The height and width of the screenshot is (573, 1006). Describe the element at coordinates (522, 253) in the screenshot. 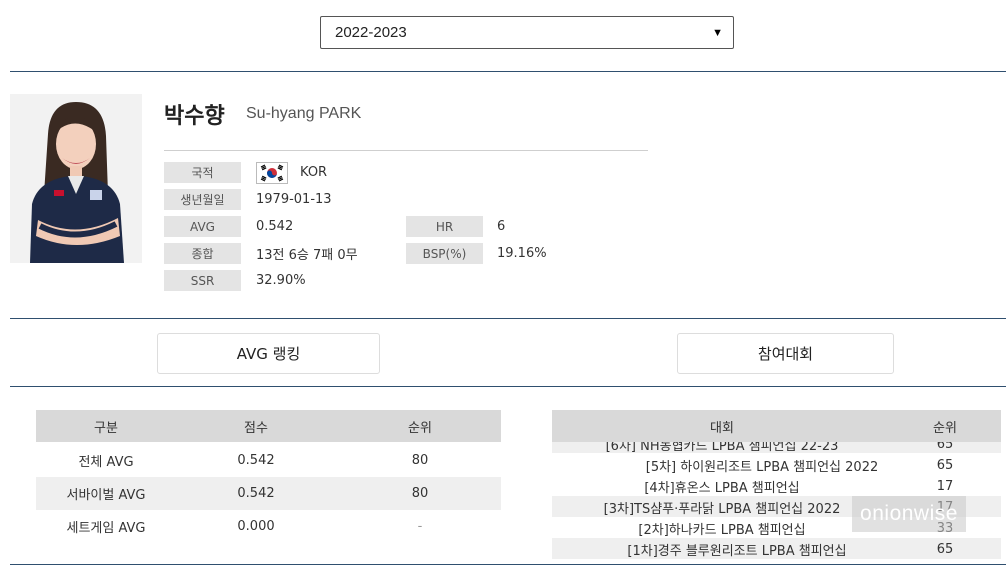

I see `value-bsp: 19.16%` at that location.